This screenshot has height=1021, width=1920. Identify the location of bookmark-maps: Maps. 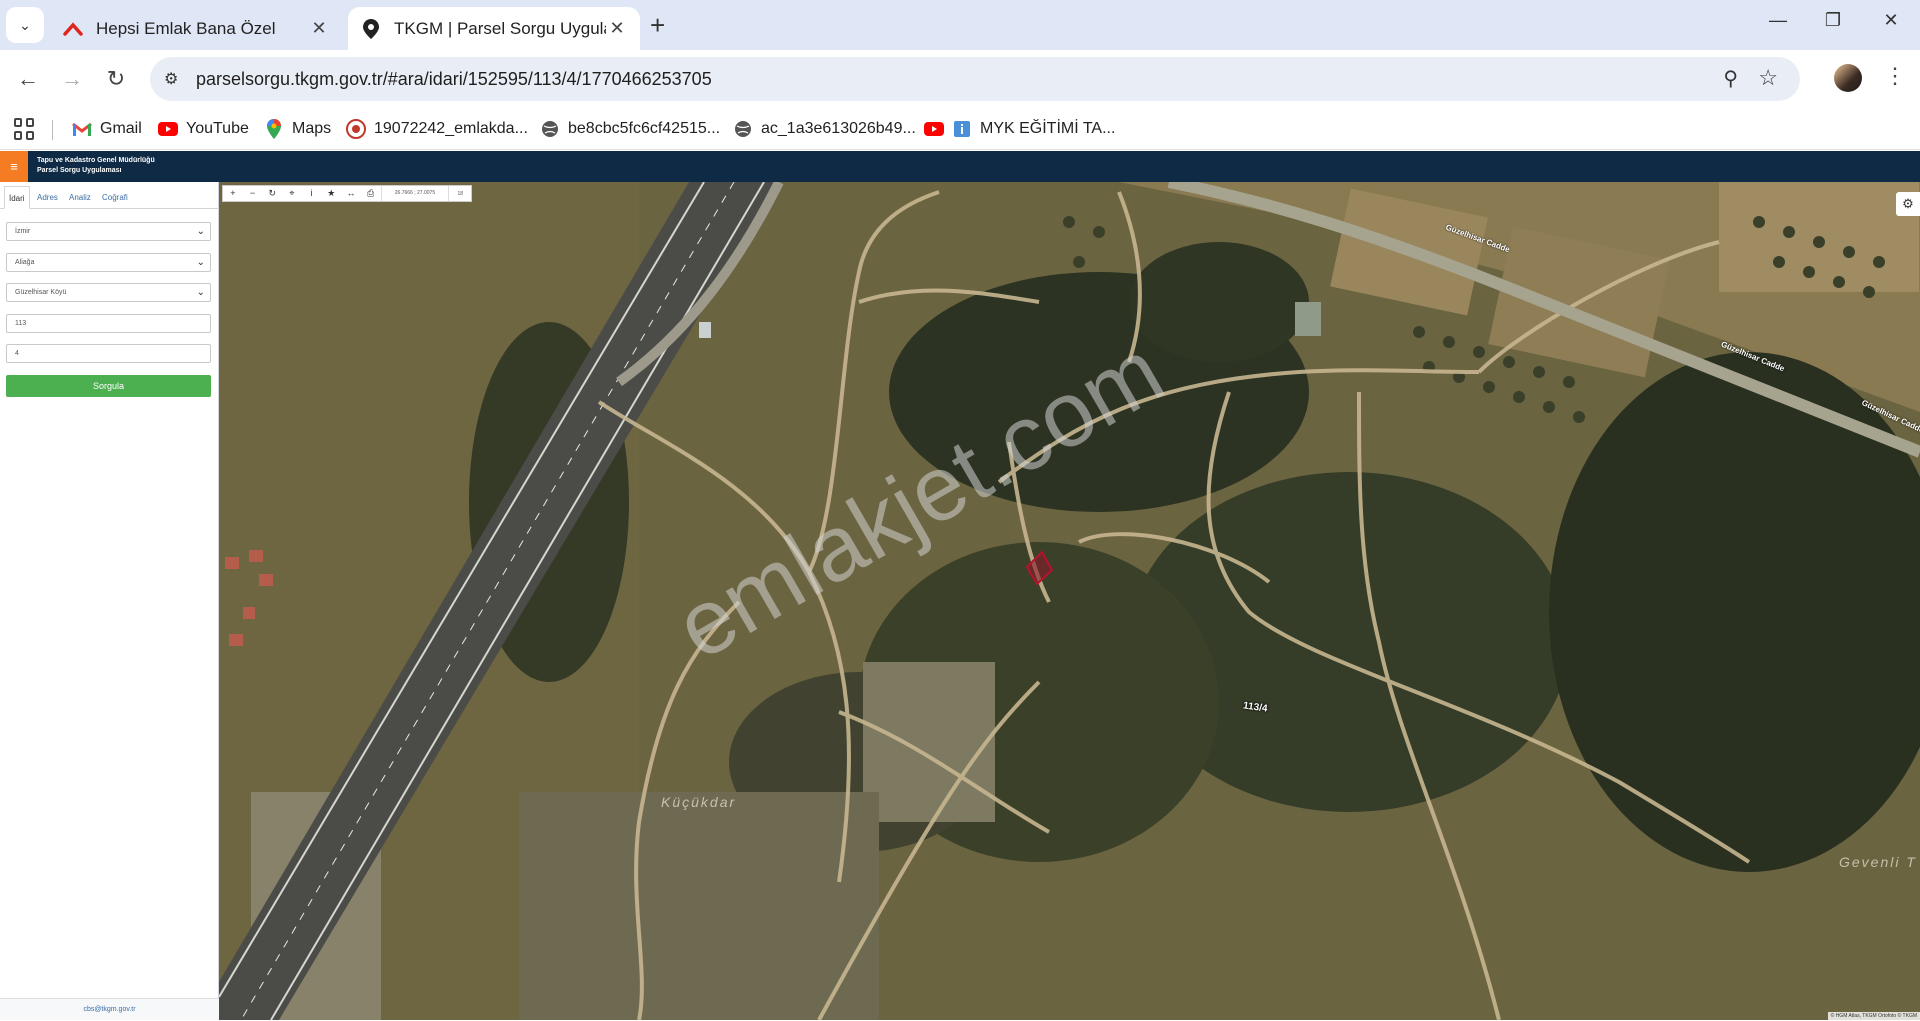
(297, 129).